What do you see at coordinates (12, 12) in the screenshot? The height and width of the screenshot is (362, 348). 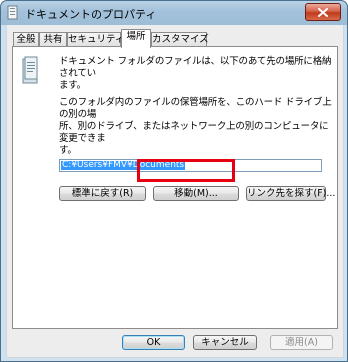 I see `folder-properties-icon` at bounding box center [12, 12].